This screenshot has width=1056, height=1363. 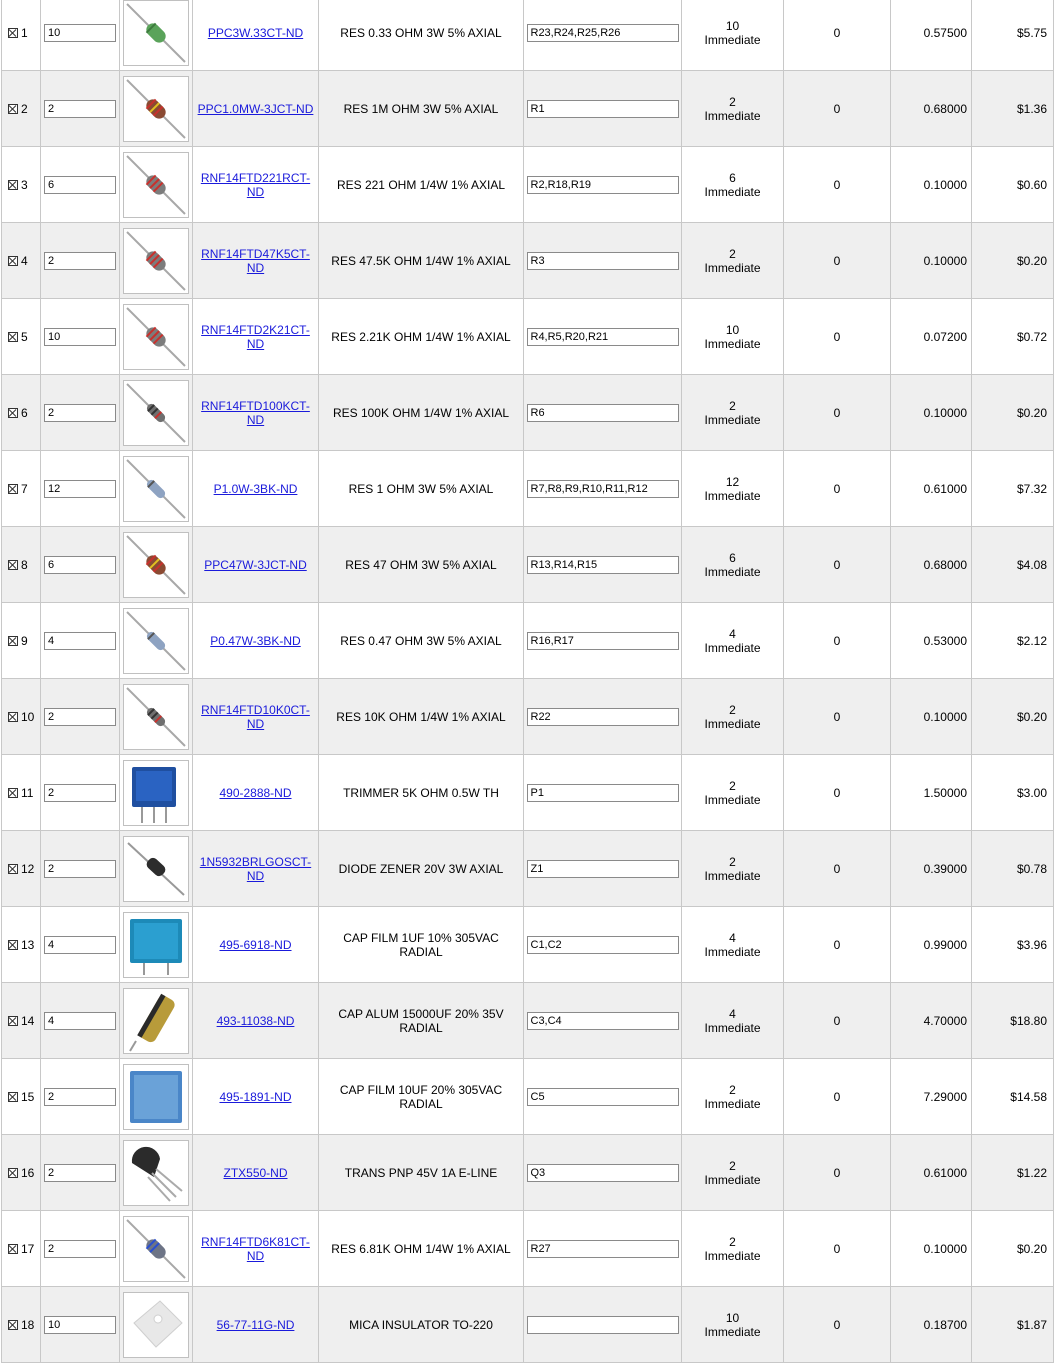 I want to click on part-number-cell: RNF14FTD6K81CT-ND, so click(x=255, y=1248).